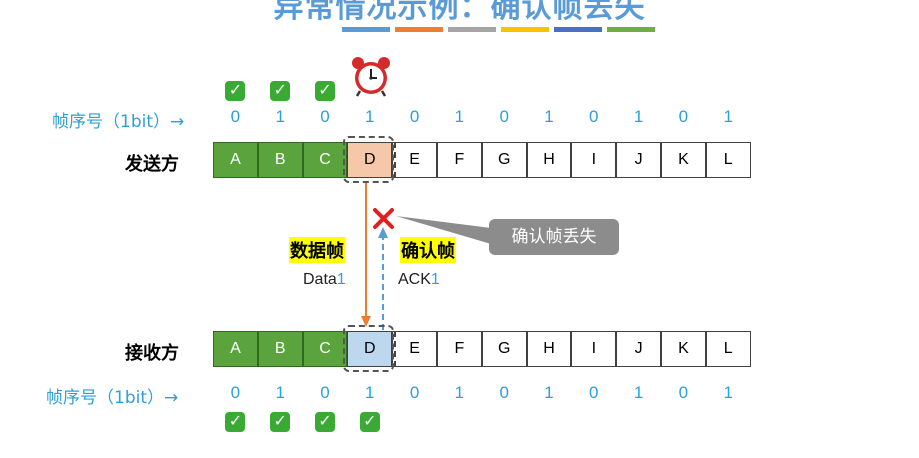 This screenshot has width=919, height=458. Describe the element at coordinates (325, 349) in the screenshot. I see `frame-cell-c: C` at that location.